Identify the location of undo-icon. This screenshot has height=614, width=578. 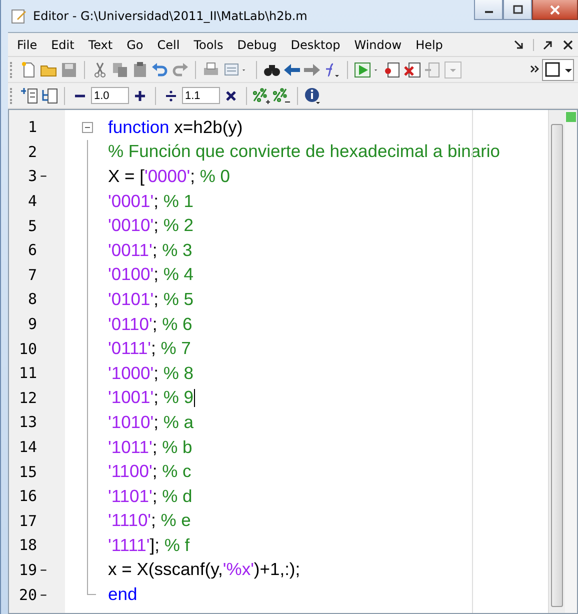
(160, 69).